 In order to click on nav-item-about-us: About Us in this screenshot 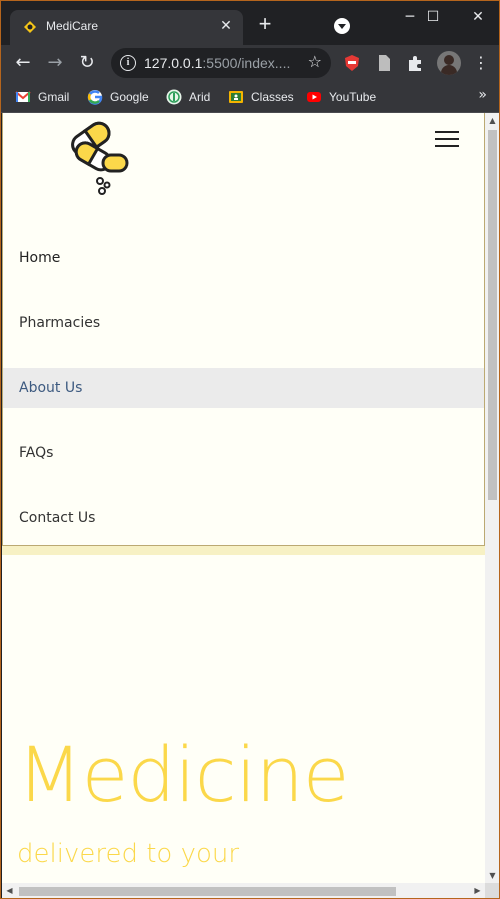, I will do `click(243, 388)`.